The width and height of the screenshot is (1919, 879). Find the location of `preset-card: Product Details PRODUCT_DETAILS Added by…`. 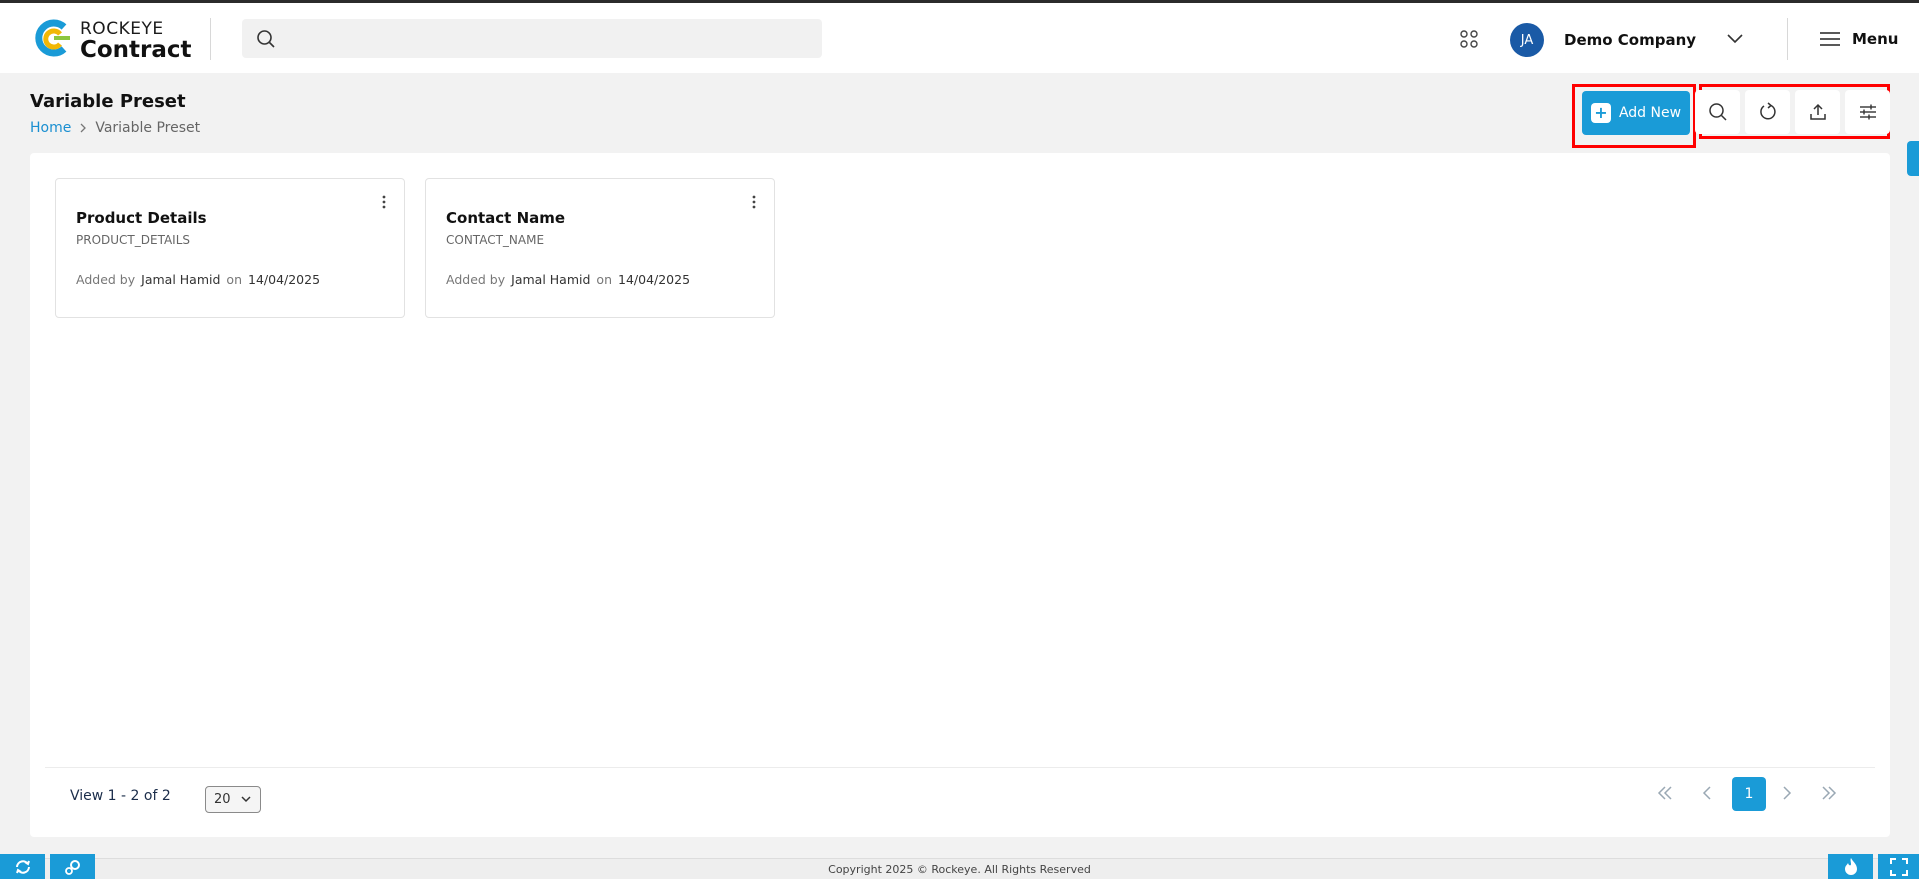

preset-card: Product Details PRODUCT_DETAILS Added by… is located at coordinates (230, 248).